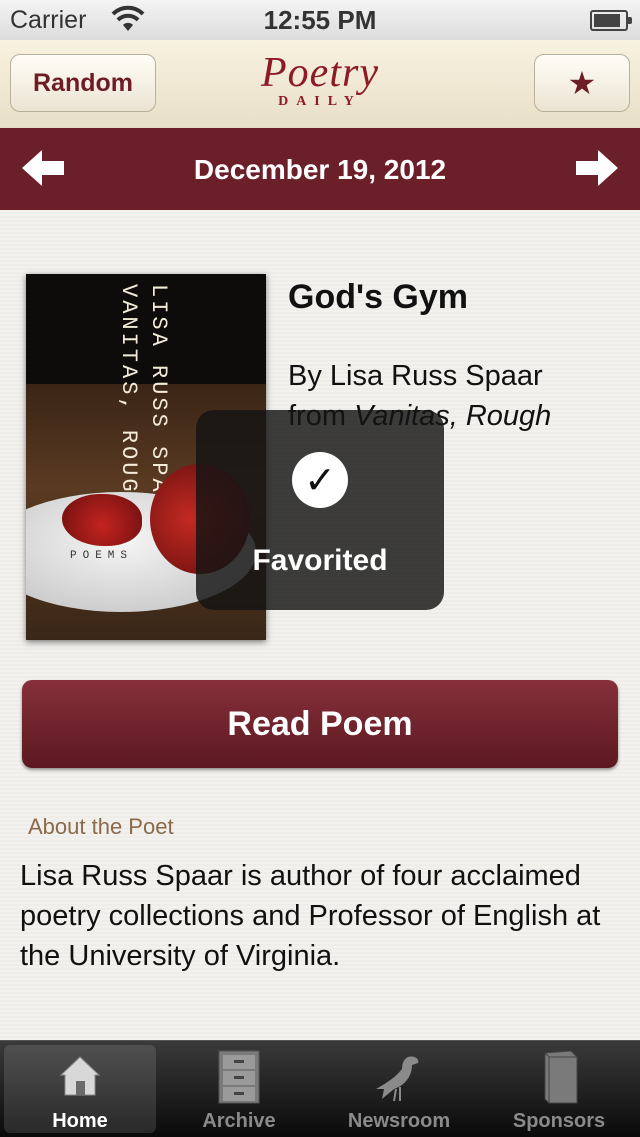  I want to click on status-bar: Carrier 12:55 PM, so click(320, 20).